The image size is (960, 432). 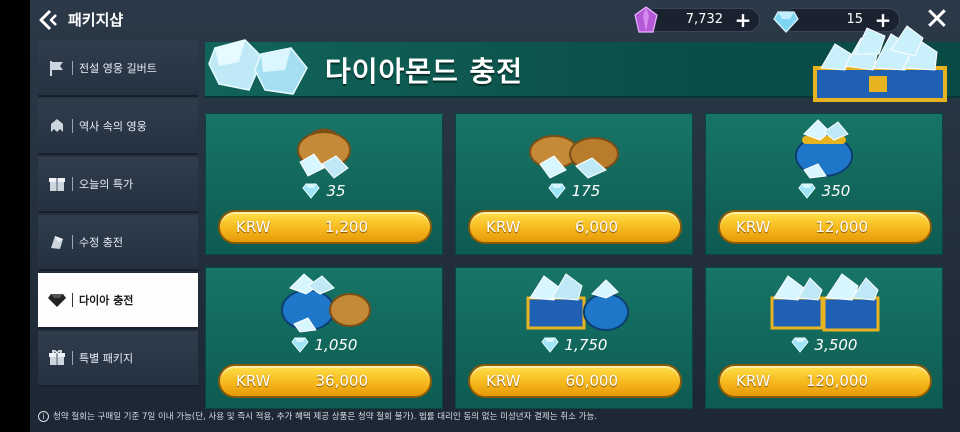 I want to click on diamond-amount: 1,050, so click(x=336, y=345).